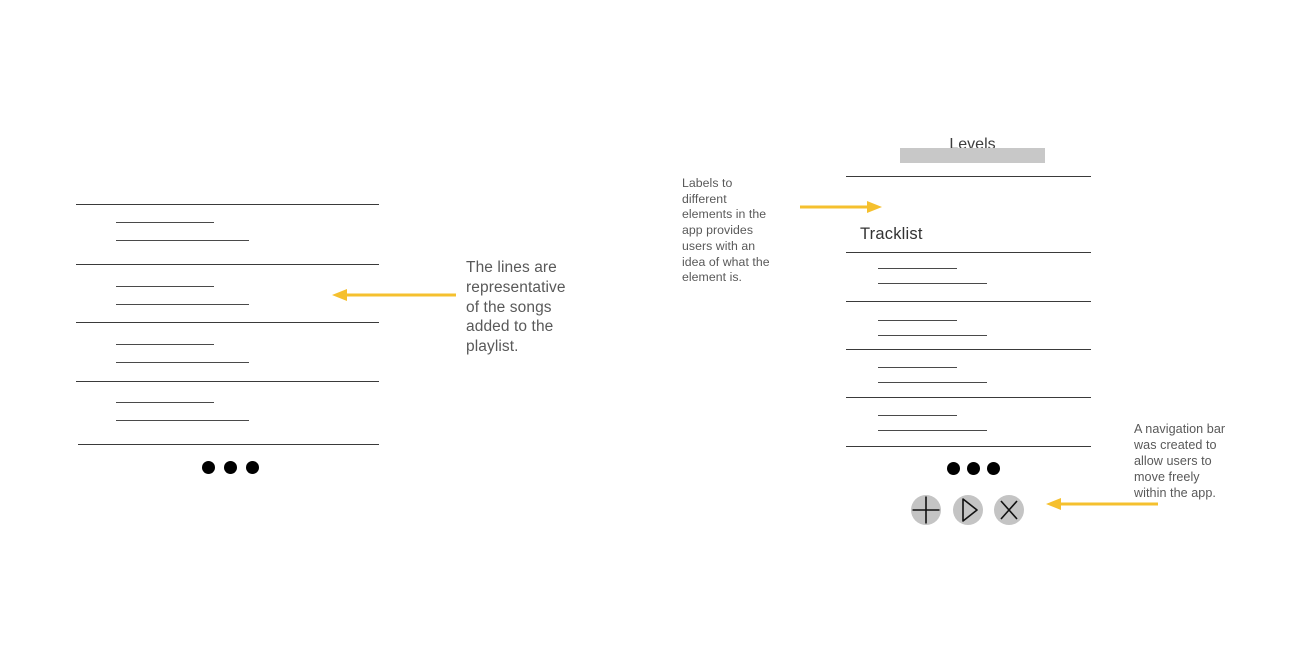 The image size is (1306, 670). What do you see at coordinates (891, 234) in the screenshot?
I see `section-label-tracklist: Tracklist` at bounding box center [891, 234].